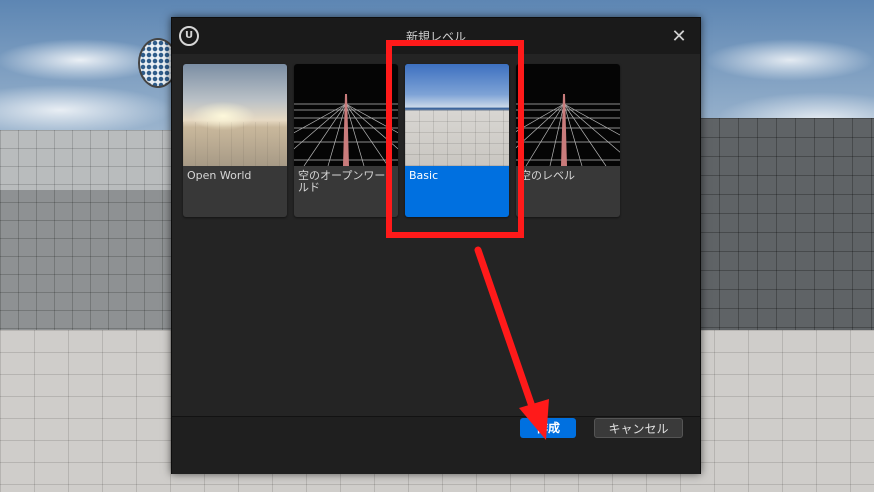 The height and width of the screenshot is (492, 874). I want to click on cancel-button: キャンセル, so click(638, 428).